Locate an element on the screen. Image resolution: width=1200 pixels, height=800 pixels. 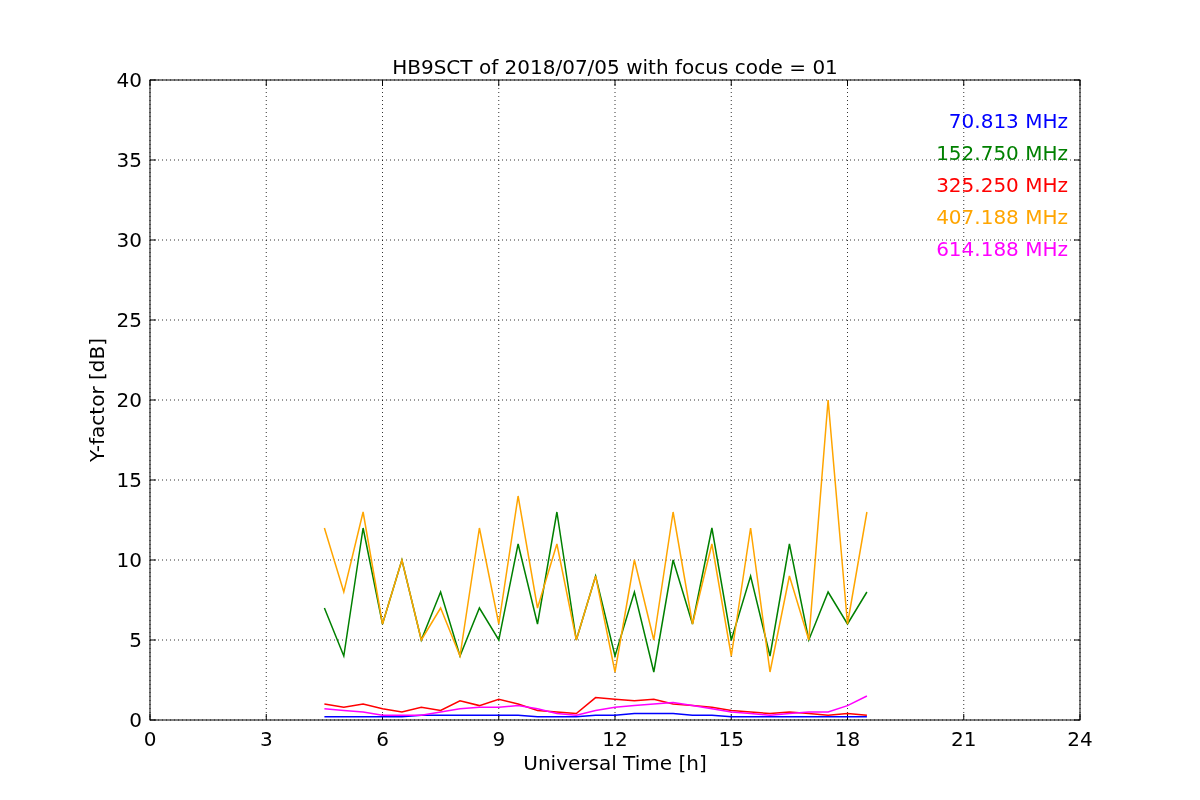
tick-label: 5 is located at coordinates (135, 640).